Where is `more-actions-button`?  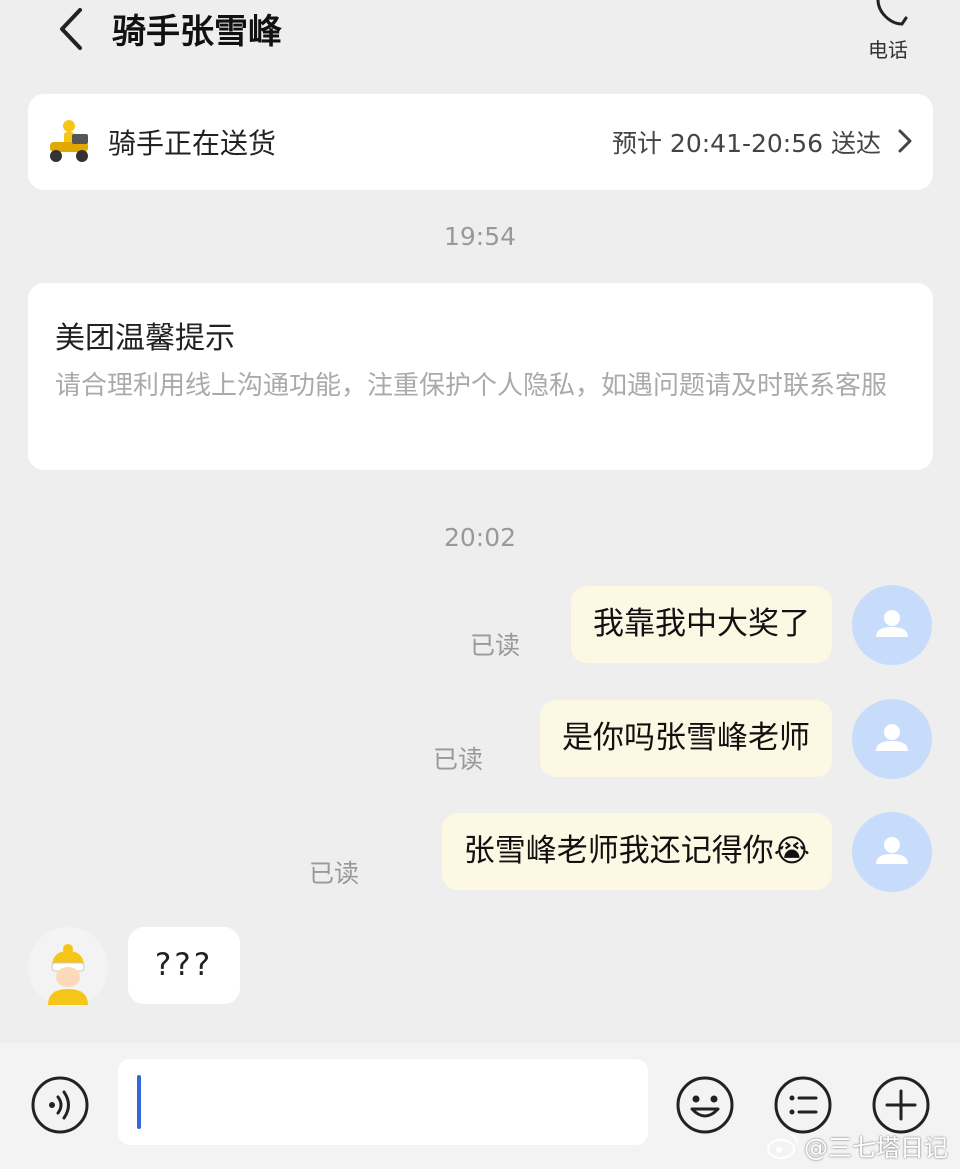 more-actions-button is located at coordinates (901, 1105).